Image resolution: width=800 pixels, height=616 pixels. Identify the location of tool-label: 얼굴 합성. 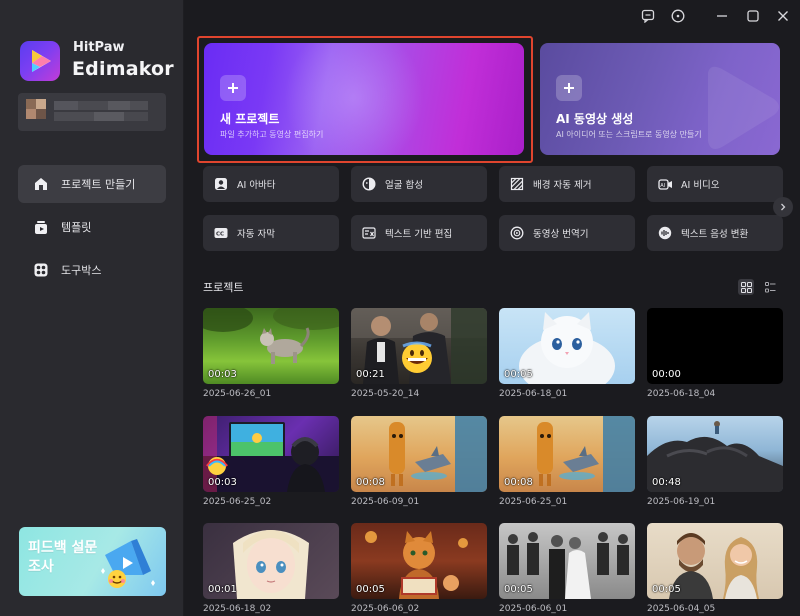
(404, 185).